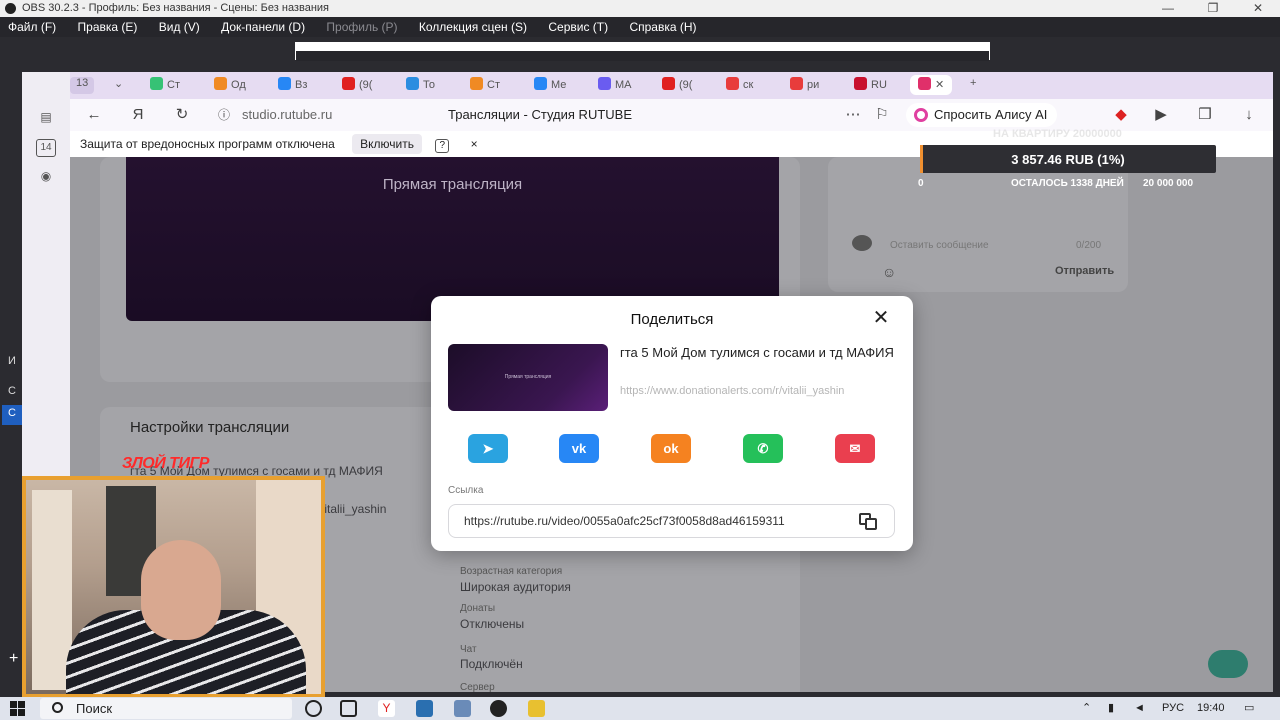  I want to click on share-telegram-button: ➤, so click(488, 448).